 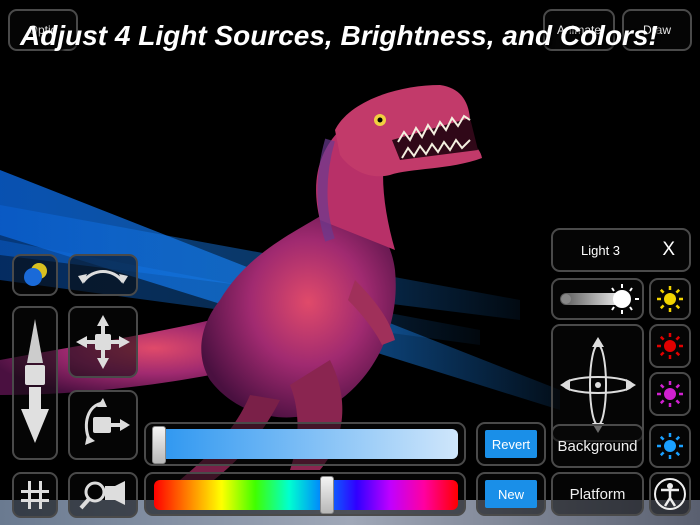 I want to click on zoom-icon, so click(x=102, y=495).